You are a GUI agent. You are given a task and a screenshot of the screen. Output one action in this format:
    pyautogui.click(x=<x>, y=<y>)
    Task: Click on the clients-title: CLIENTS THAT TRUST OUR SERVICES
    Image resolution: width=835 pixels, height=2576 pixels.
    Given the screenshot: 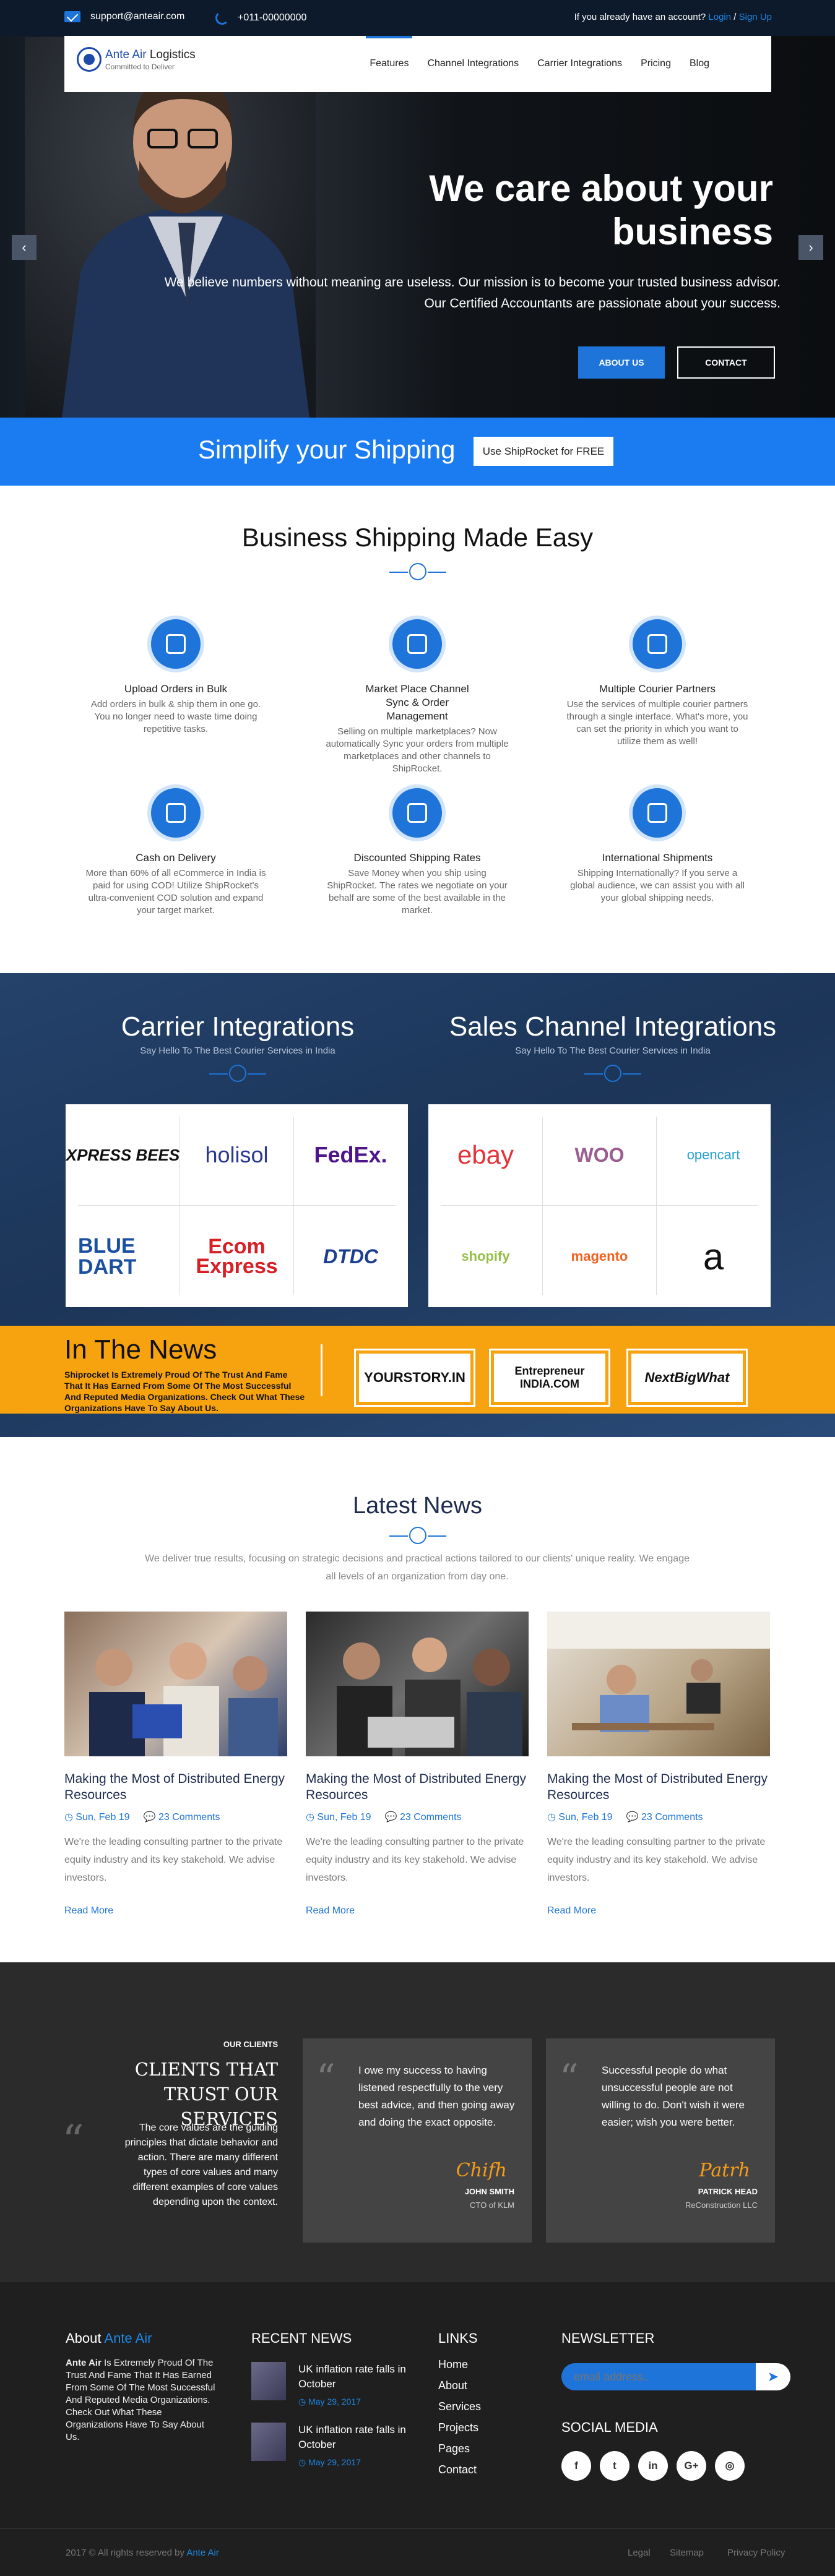 What is the action you would take?
    pyautogui.click(x=206, y=2094)
    